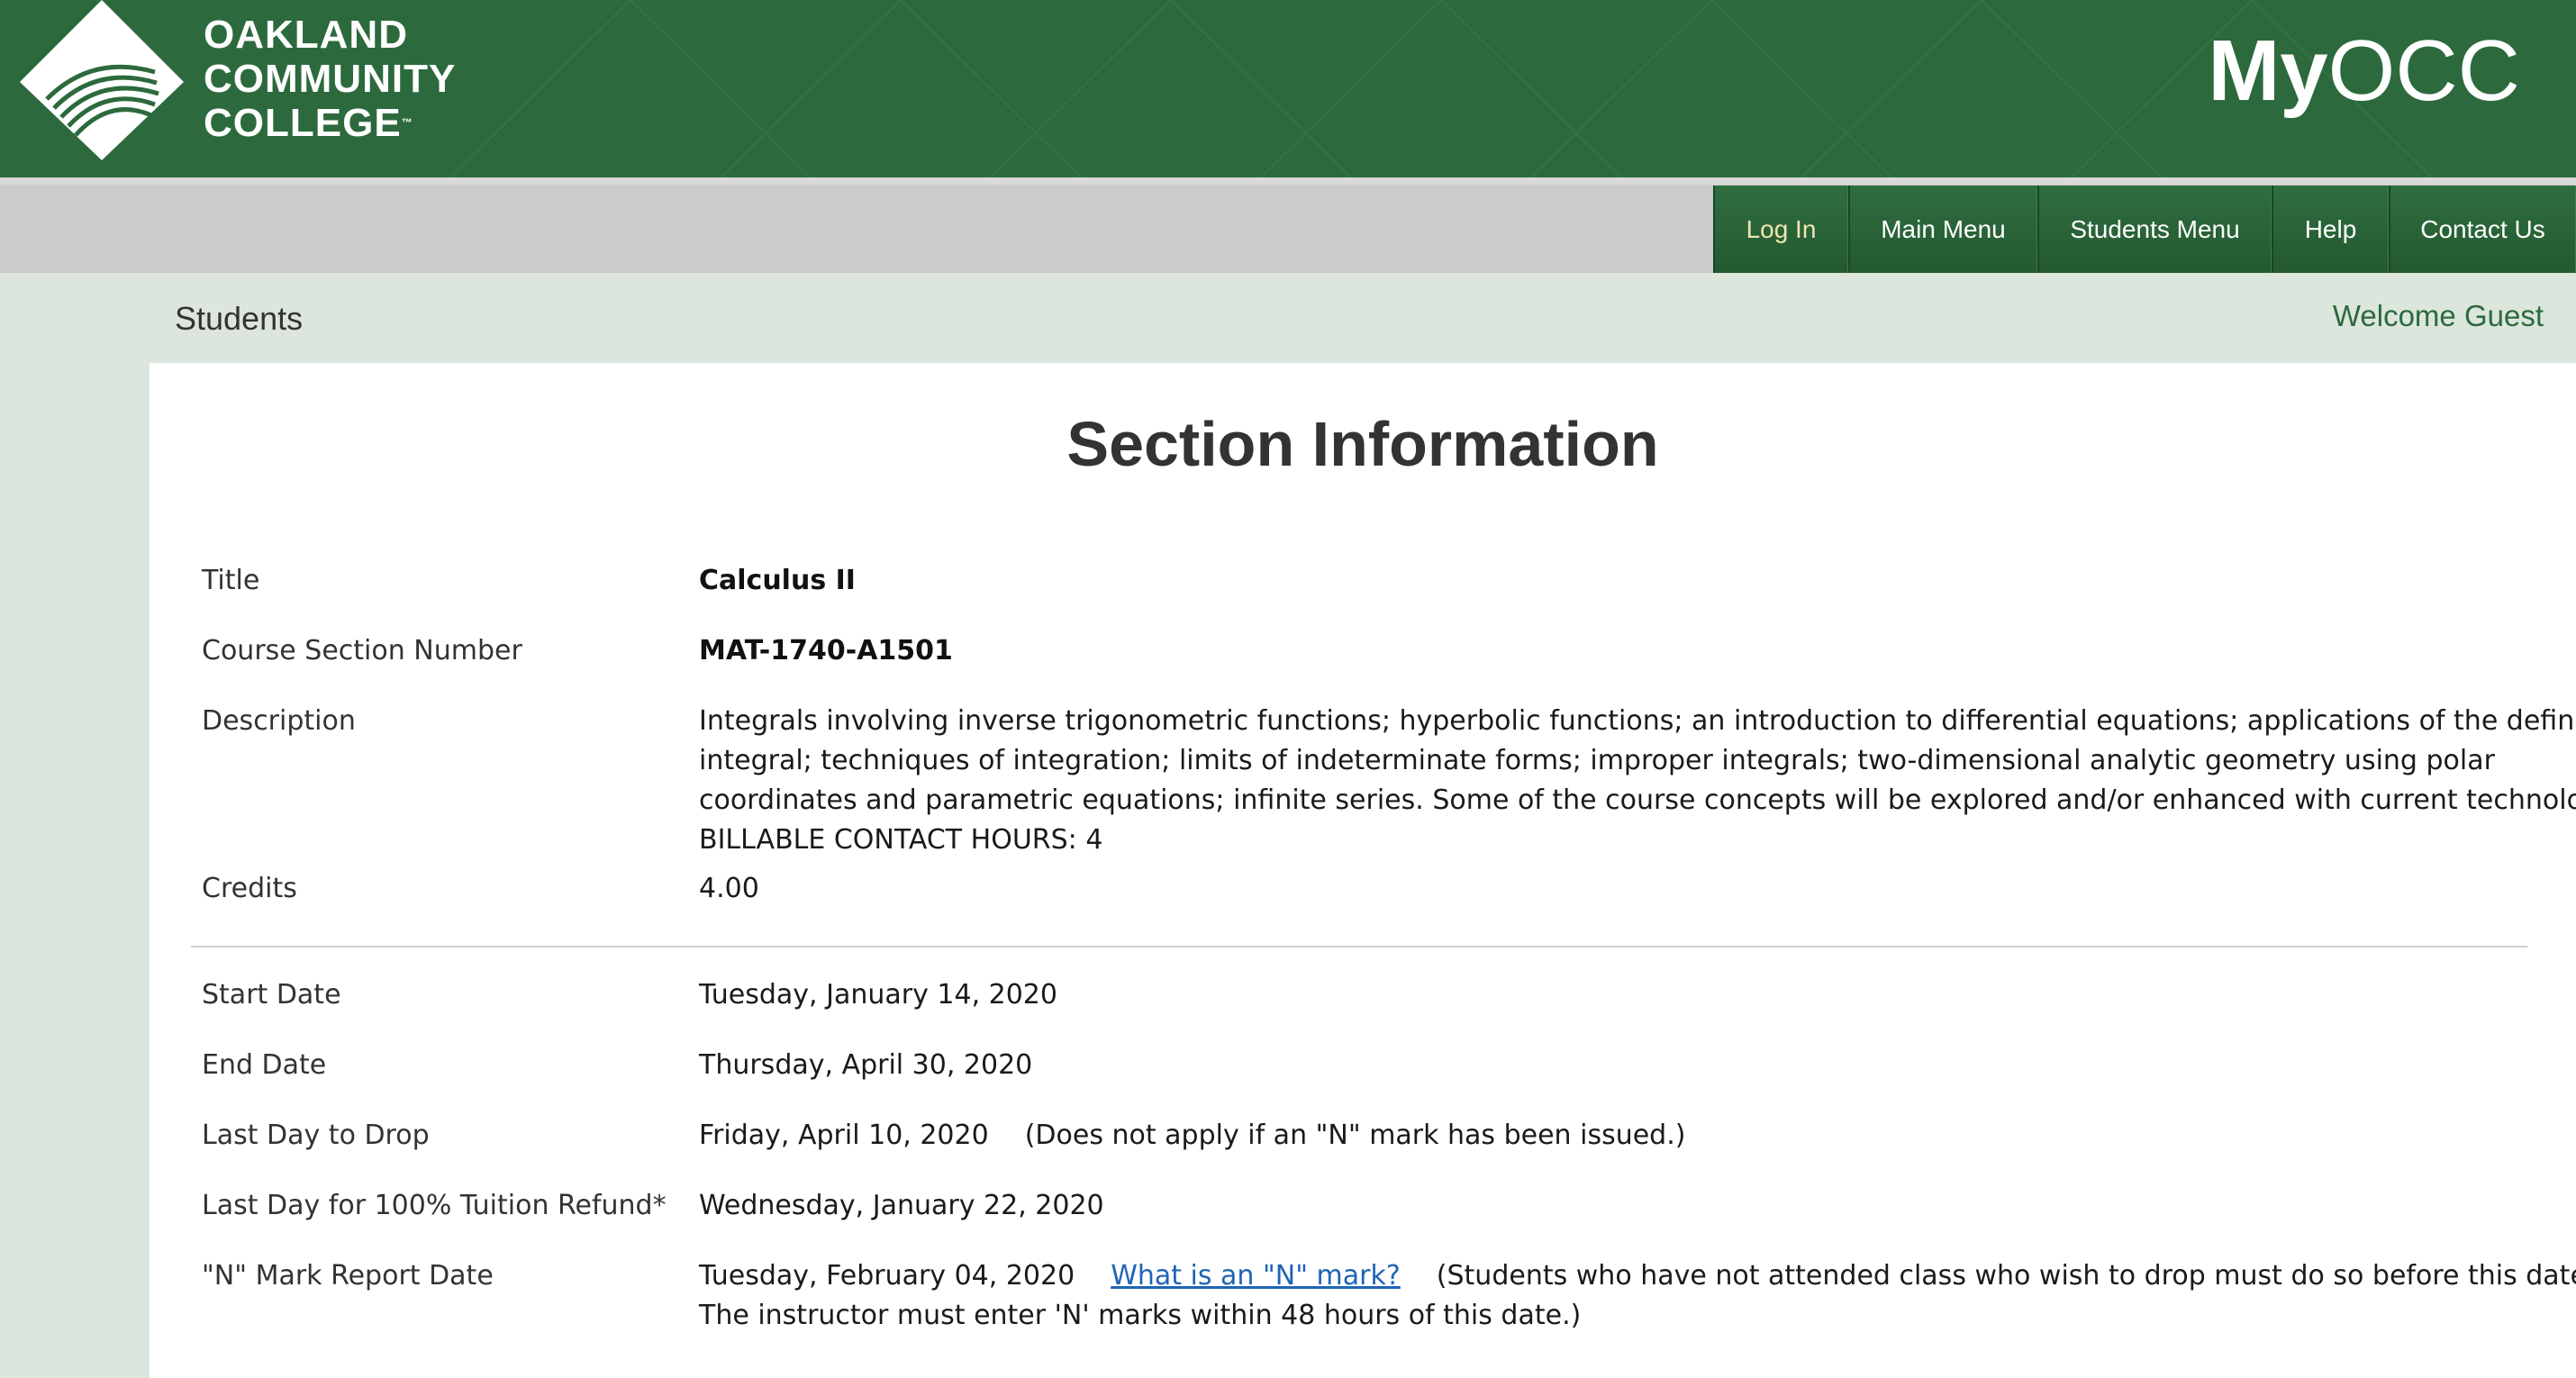  What do you see at coordinates (1780, 229) in the screenshot?
I see `login-button: Log In` at bounding box center [1780, 229].